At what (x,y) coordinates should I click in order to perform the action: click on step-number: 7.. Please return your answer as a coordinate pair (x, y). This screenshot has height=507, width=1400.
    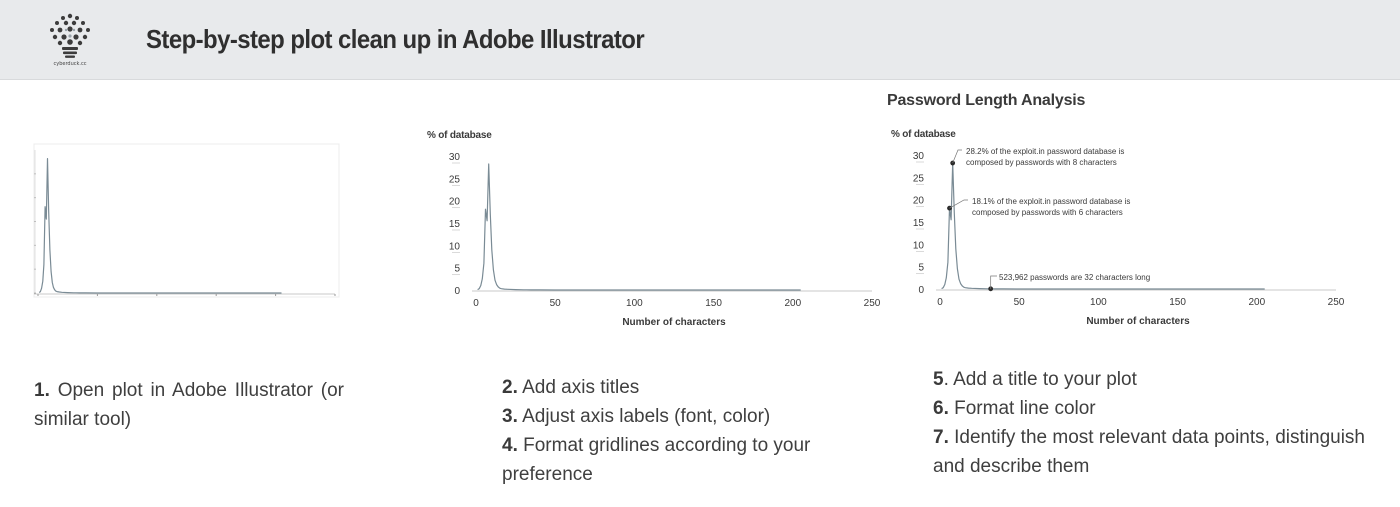
    Looking at the image, I should click on (941, 437).